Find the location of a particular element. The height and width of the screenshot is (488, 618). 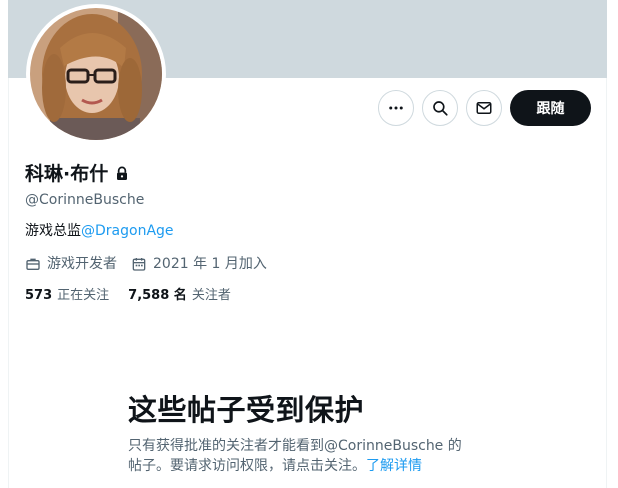

search-icon is located at coordinates (440, 108).